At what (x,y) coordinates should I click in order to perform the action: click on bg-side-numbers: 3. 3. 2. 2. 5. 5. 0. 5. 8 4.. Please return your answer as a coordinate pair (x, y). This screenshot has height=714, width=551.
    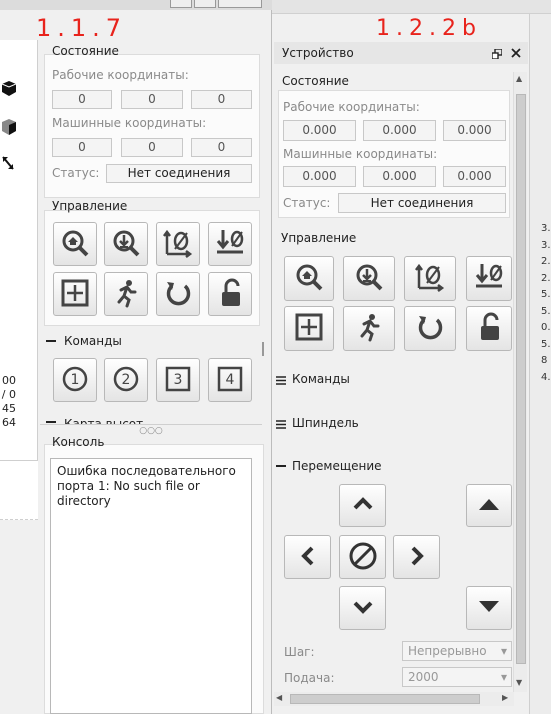
    Looking at the image, I should click on (546, 303).